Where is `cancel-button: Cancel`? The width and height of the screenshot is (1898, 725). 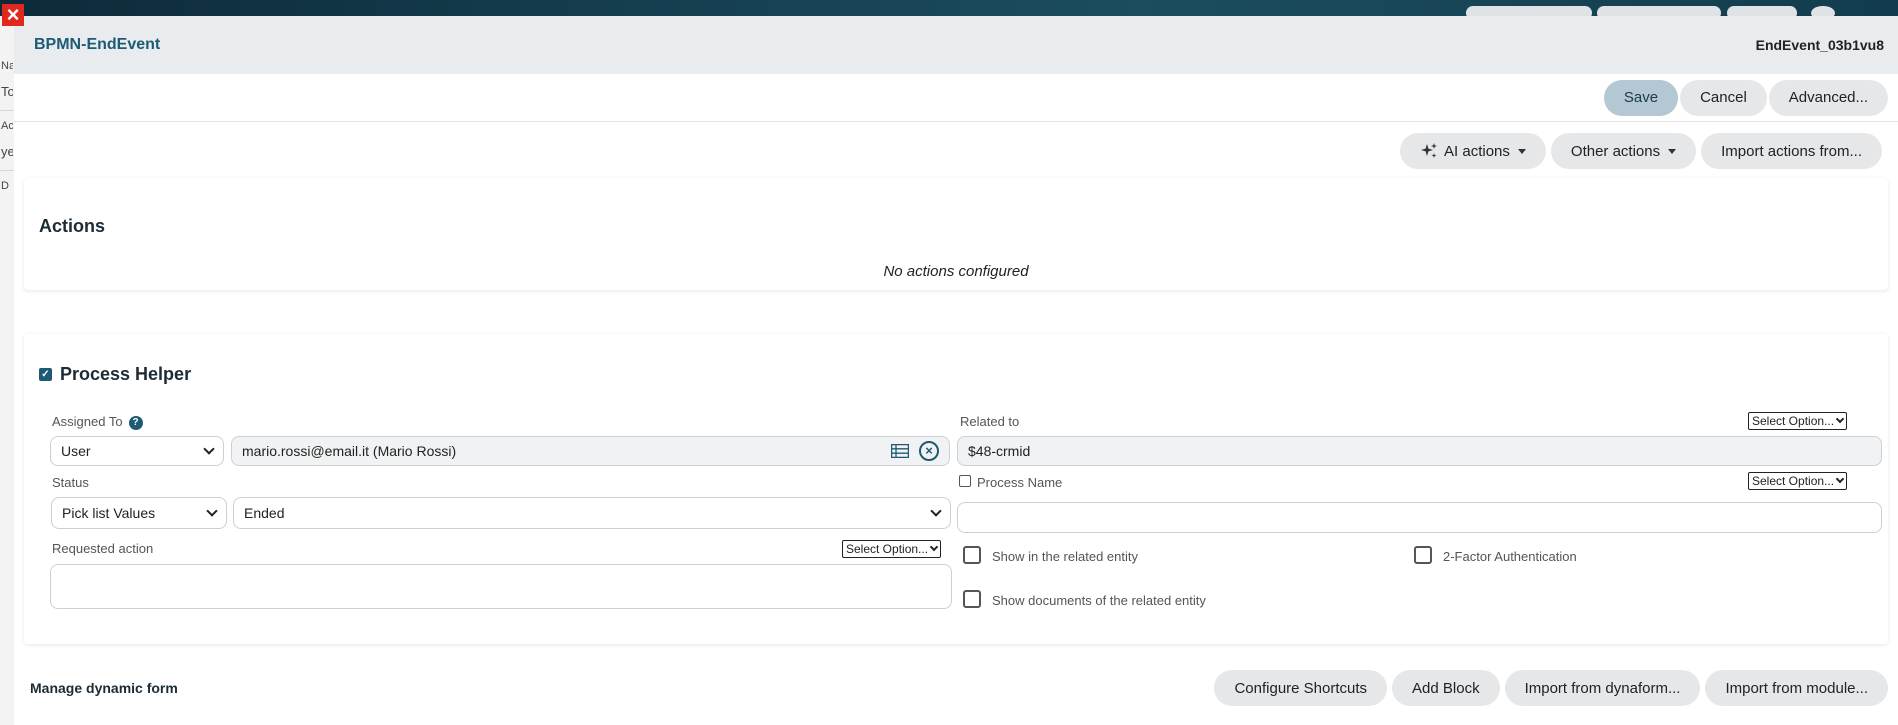
cancel-button: Cancel is located at coordinates (1723, 97).